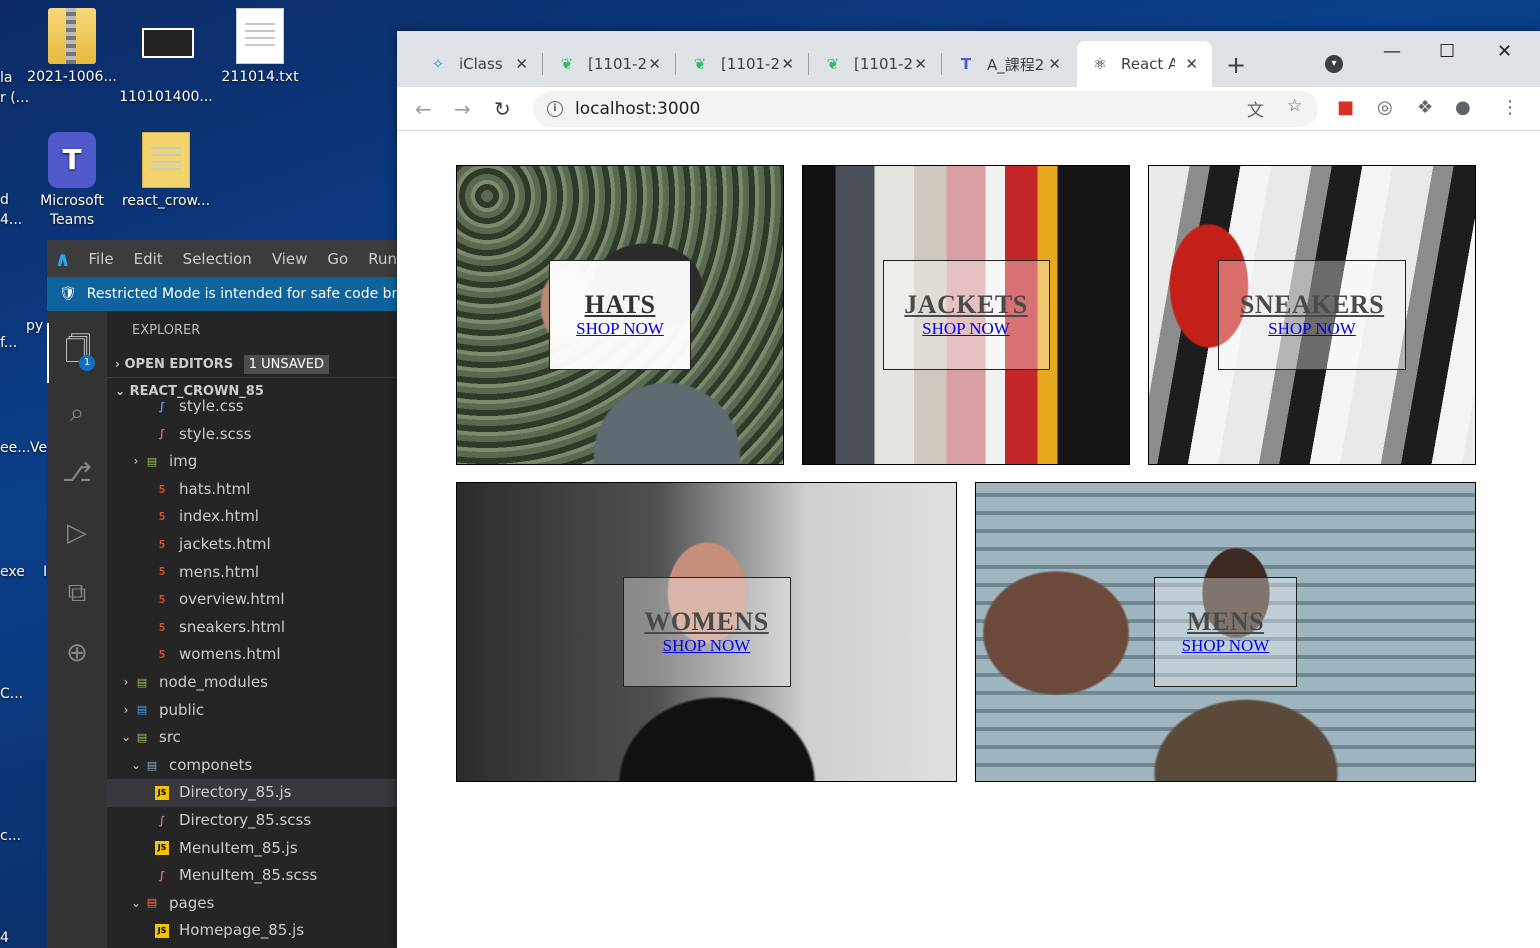 This screenshot has width=1540, height=948. I want to click on menu-edit: Edit, so click(148, 259).